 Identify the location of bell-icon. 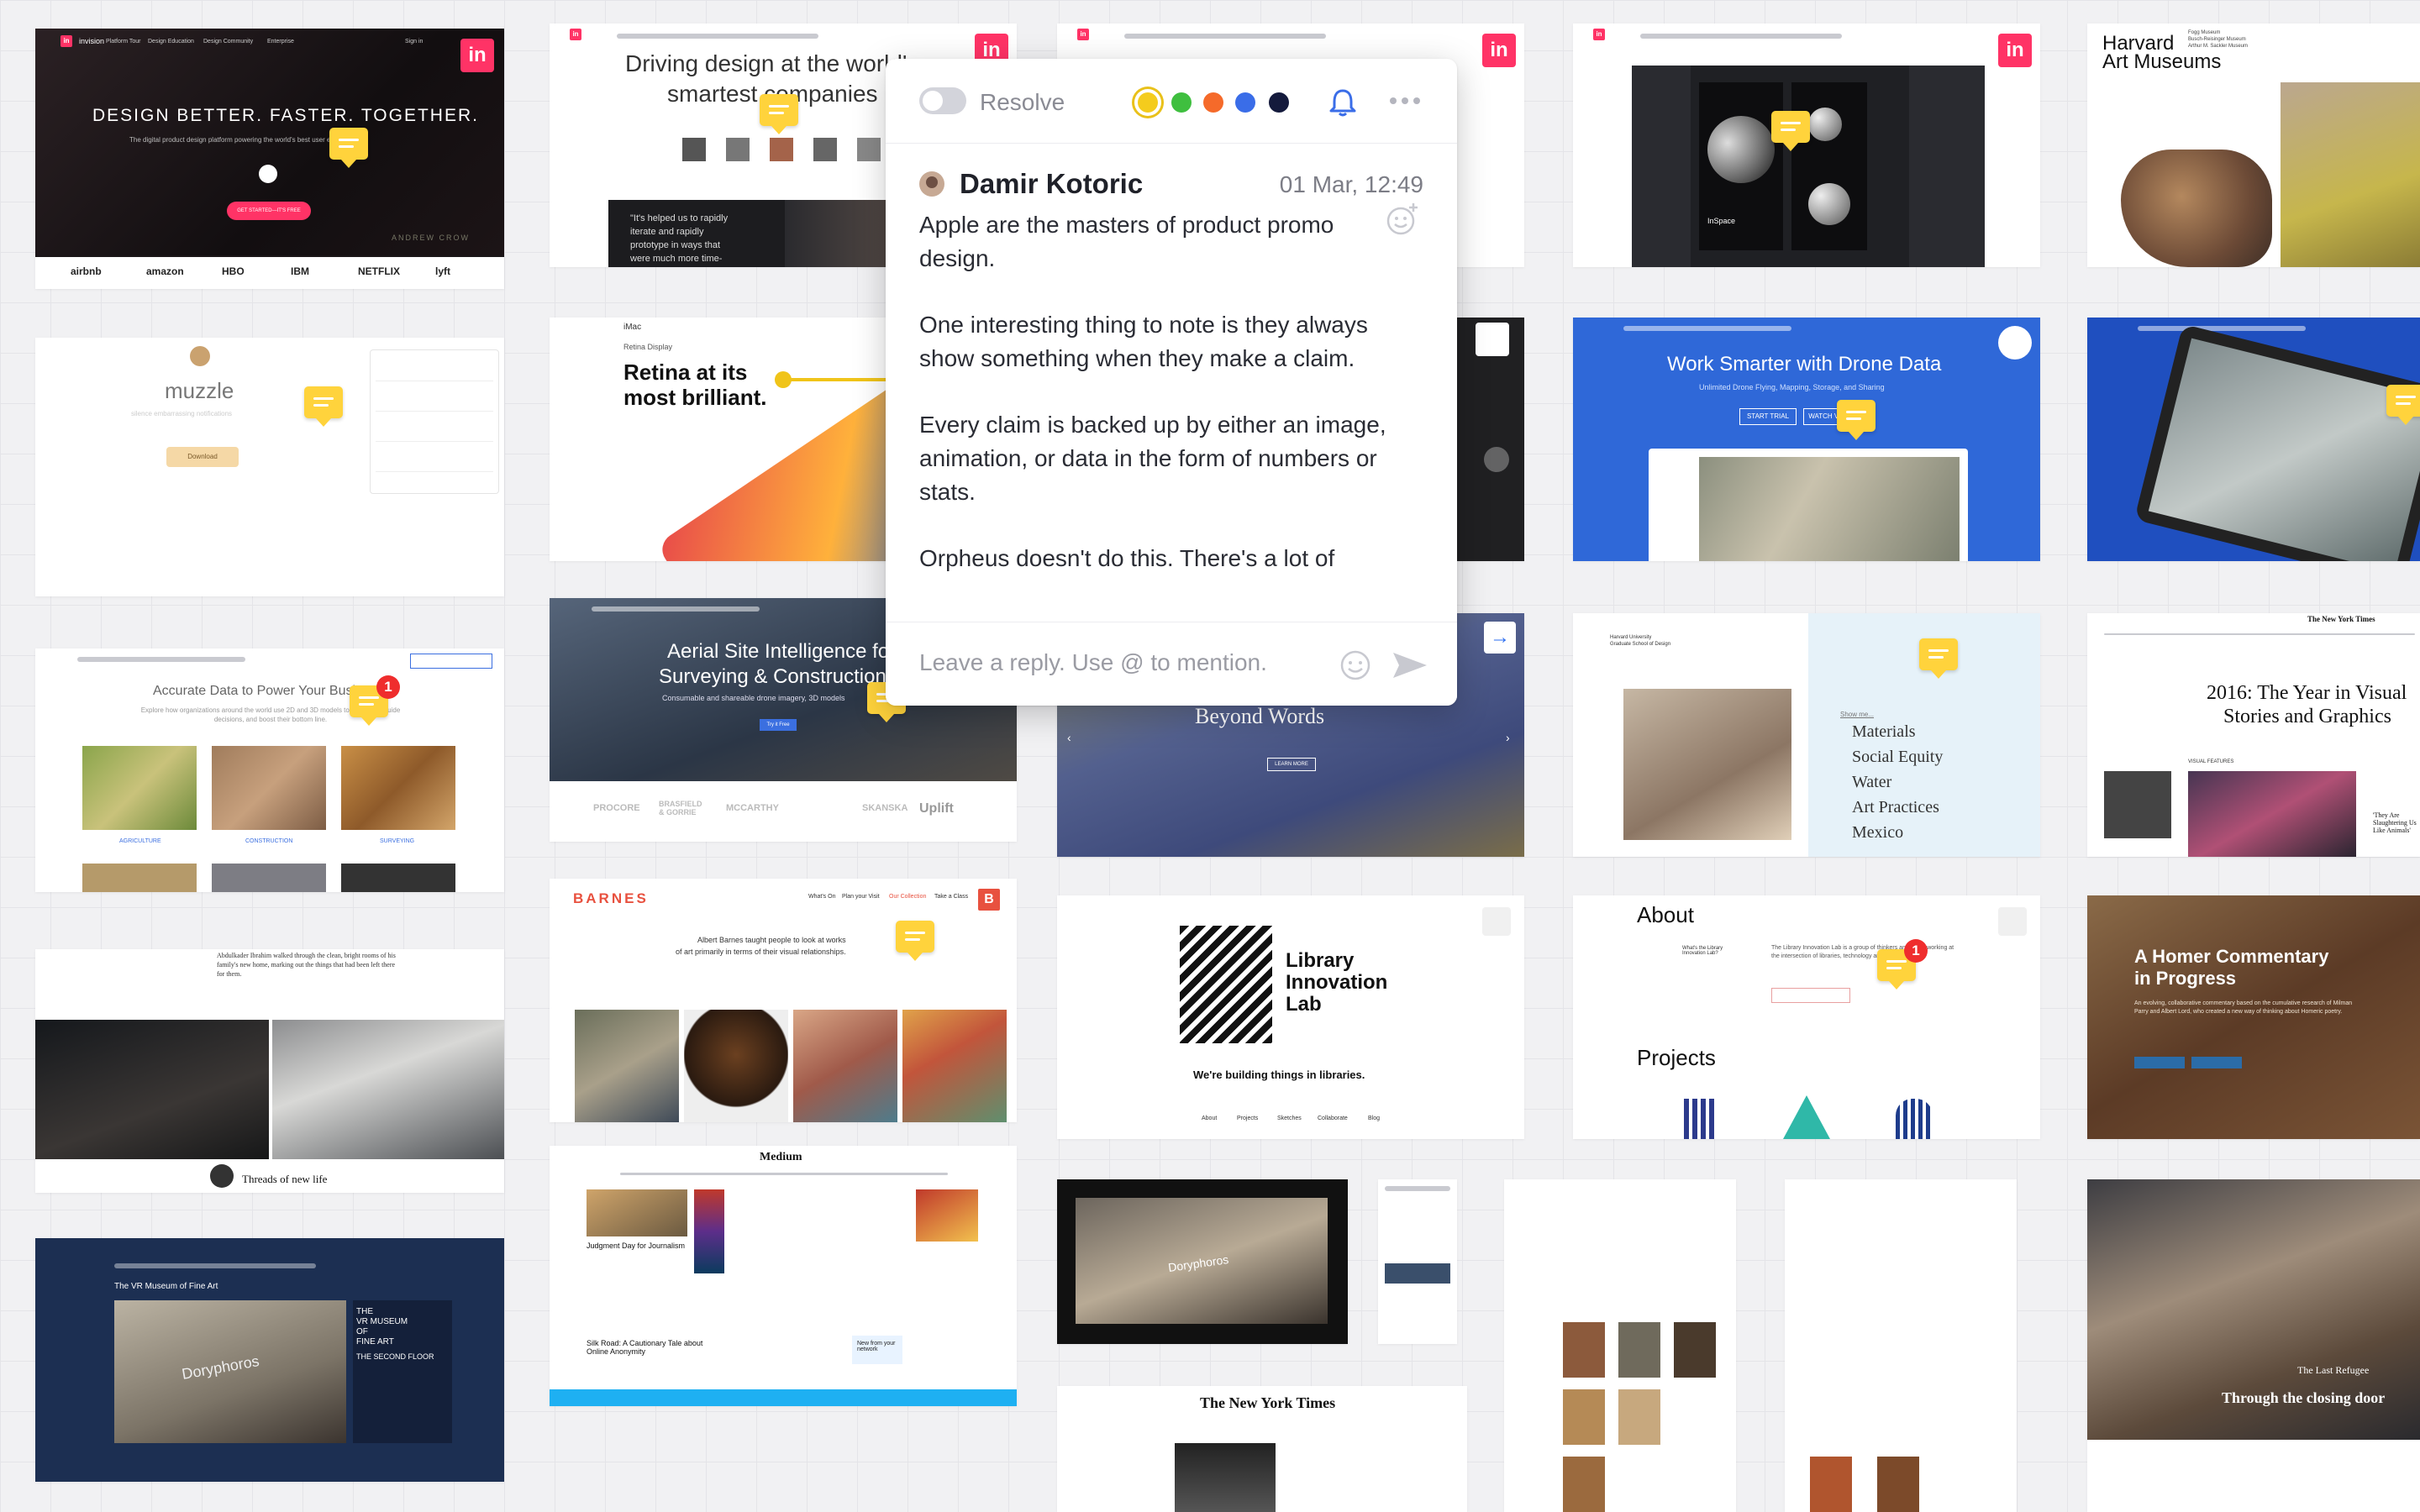
(1343, 102).